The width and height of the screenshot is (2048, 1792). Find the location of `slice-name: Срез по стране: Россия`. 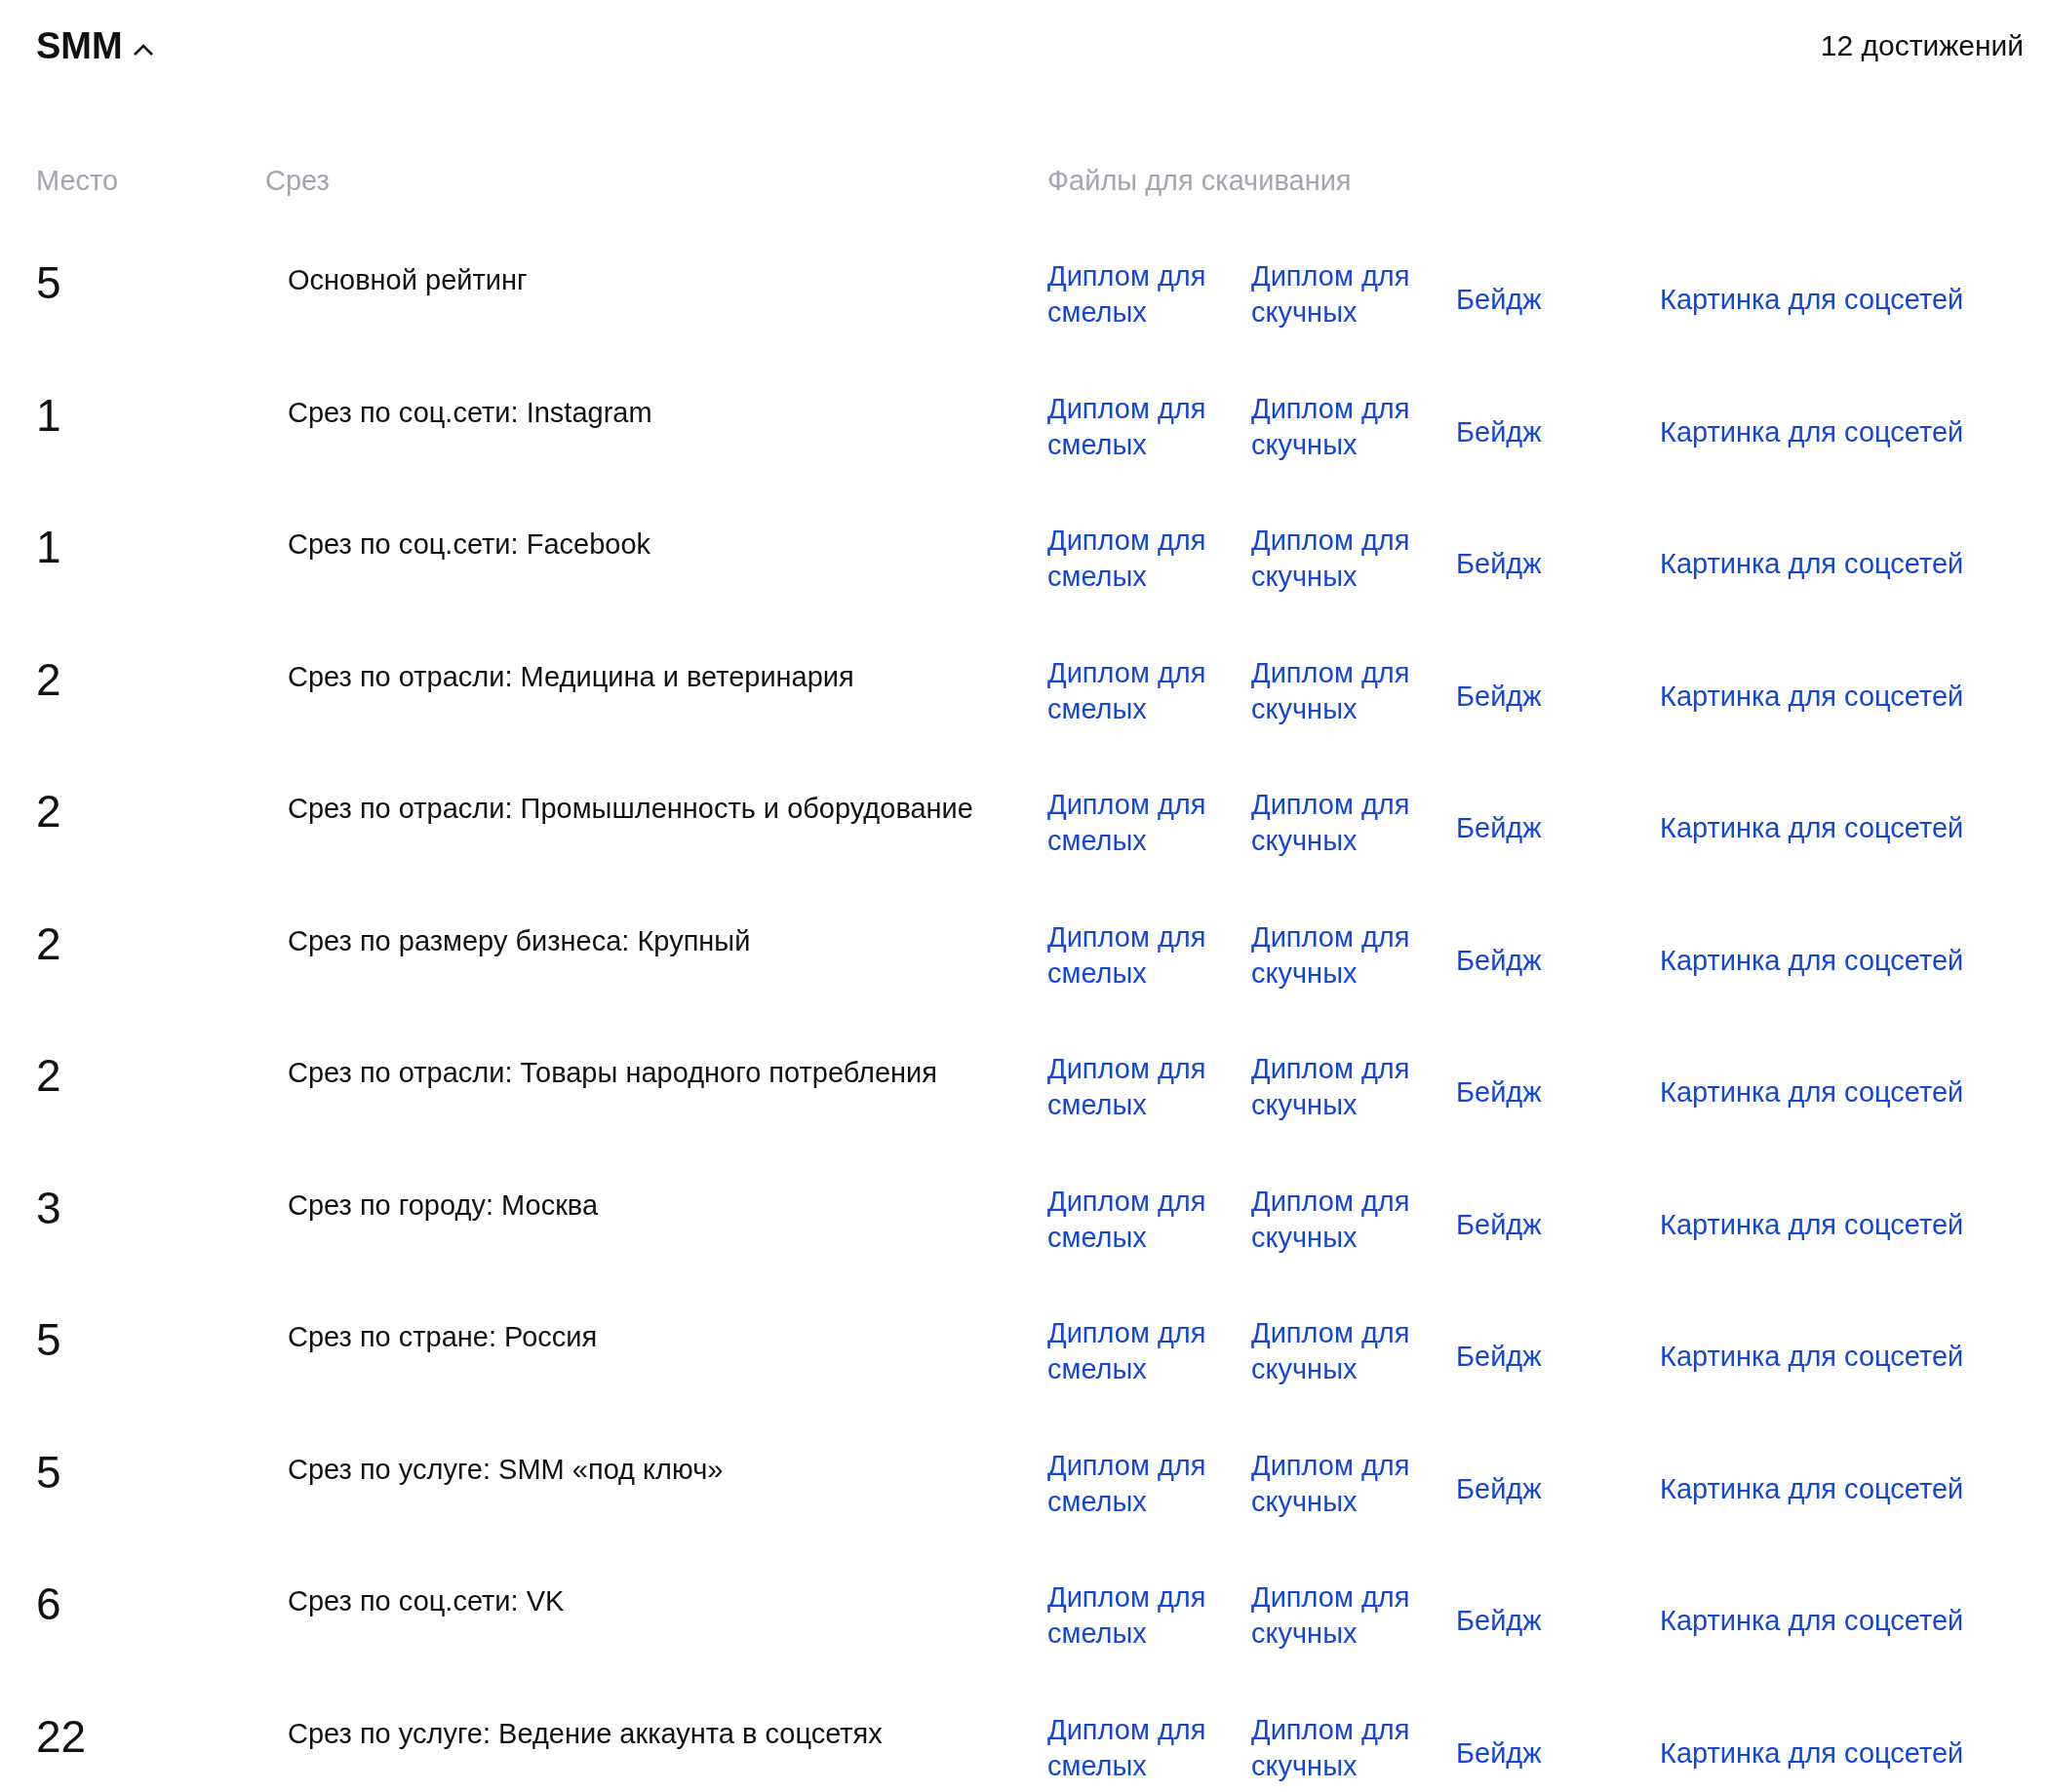

slice-name: Срез по стране: Россия is located at coordinates (443, 1336).